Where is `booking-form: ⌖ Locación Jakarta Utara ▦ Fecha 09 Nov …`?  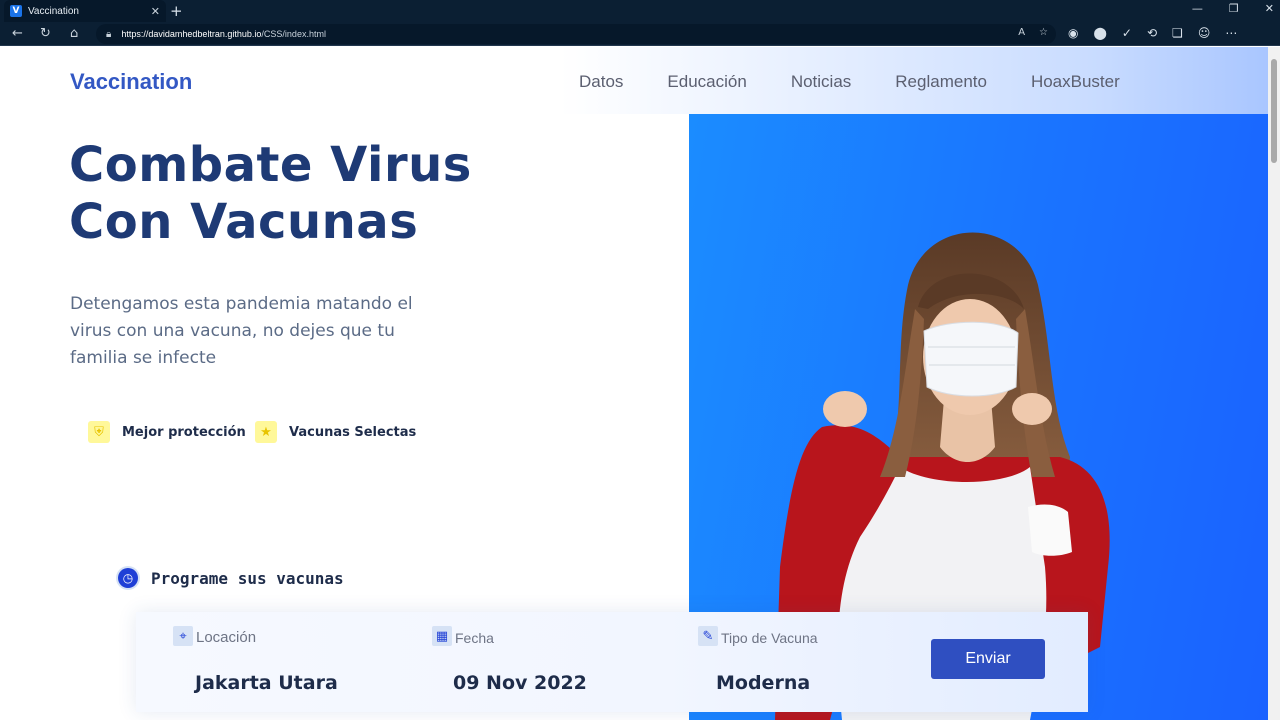 booking-form: ⌖ Locación Jakarta Utara ▦ Fecha 09 Nov … is located at coordinates (612, 662).